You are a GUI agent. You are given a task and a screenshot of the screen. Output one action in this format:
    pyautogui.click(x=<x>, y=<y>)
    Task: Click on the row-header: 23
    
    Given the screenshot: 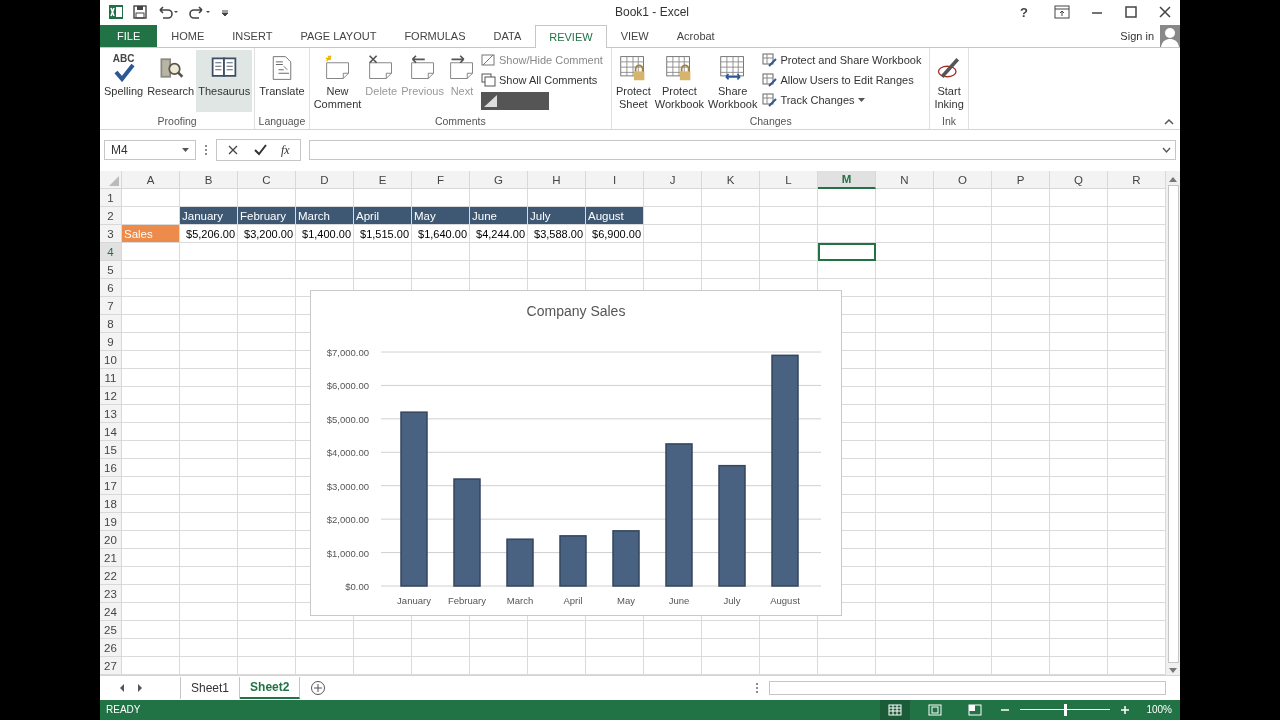 What is the action you would take?
    pyautogui.click(x=111, y=594)
    